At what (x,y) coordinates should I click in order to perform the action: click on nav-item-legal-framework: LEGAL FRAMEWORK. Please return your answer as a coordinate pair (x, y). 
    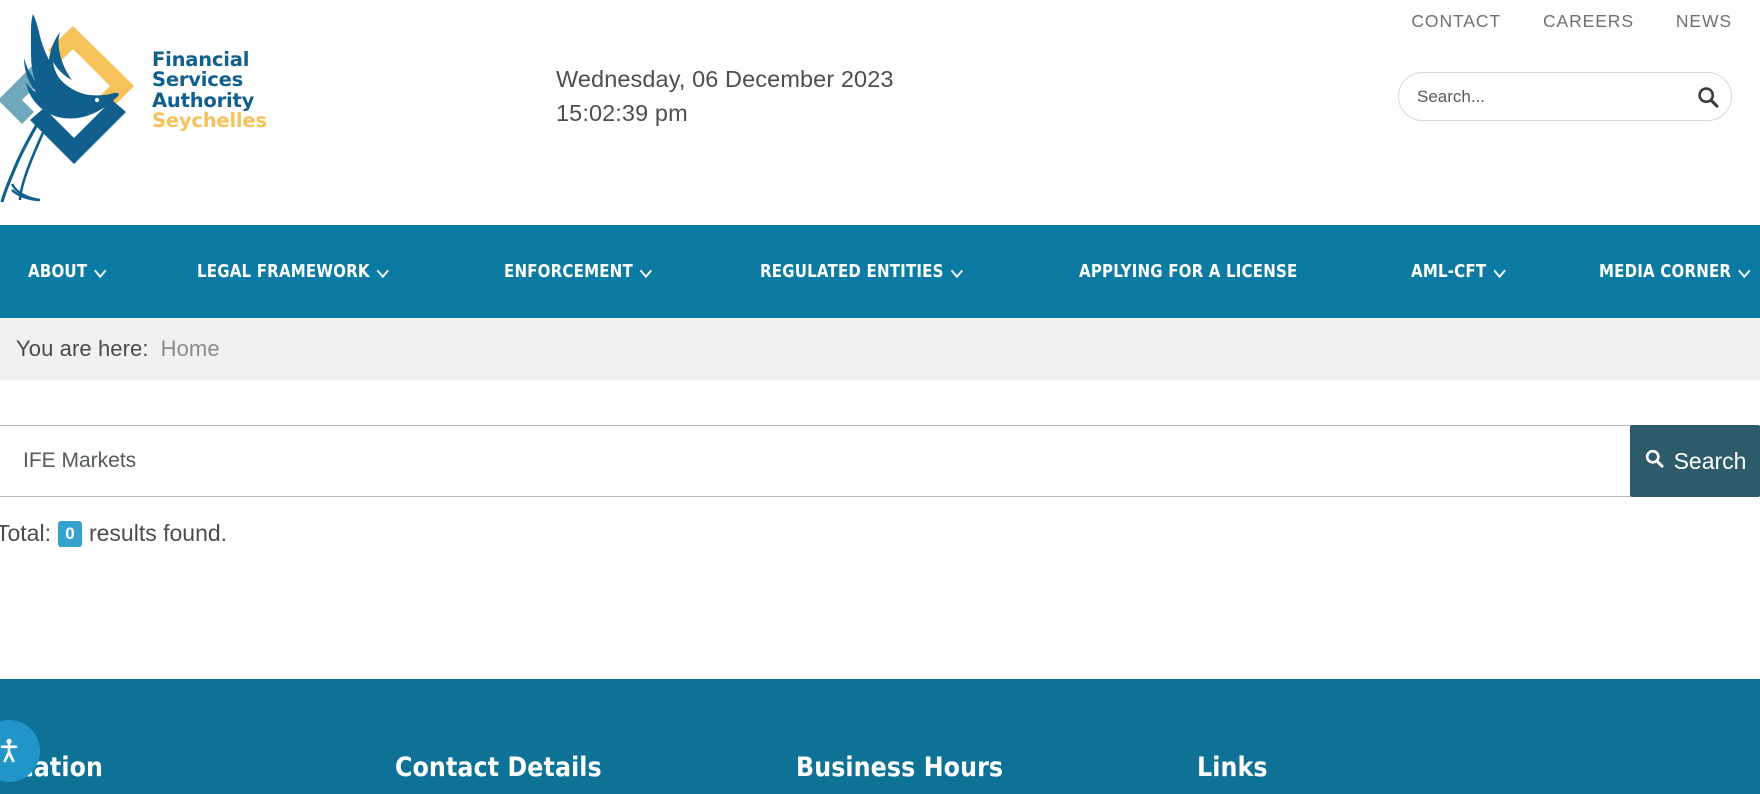
    Looking at the image, I should click on (293, 272).